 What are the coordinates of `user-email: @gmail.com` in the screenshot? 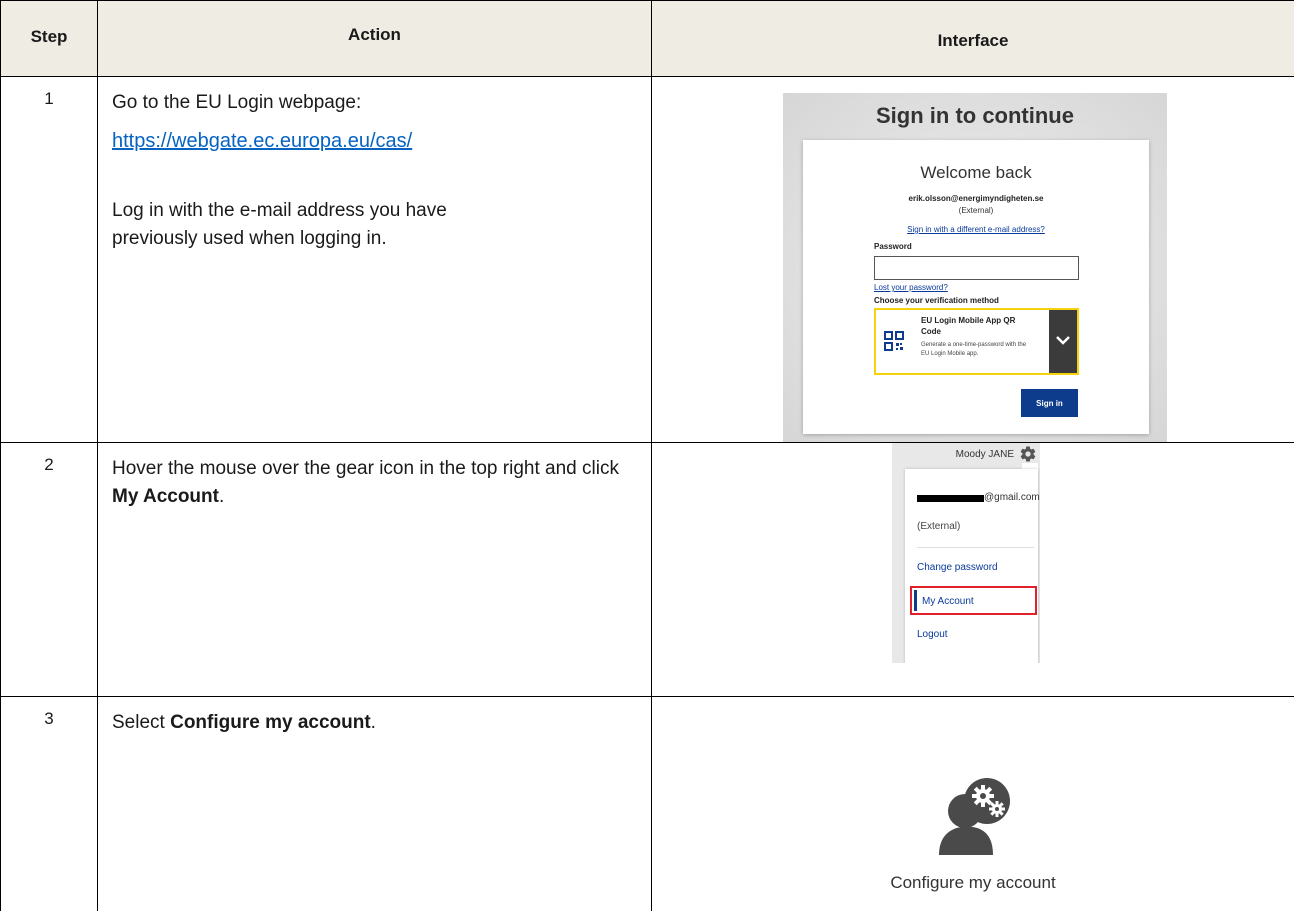 It's located at (1012, 497).